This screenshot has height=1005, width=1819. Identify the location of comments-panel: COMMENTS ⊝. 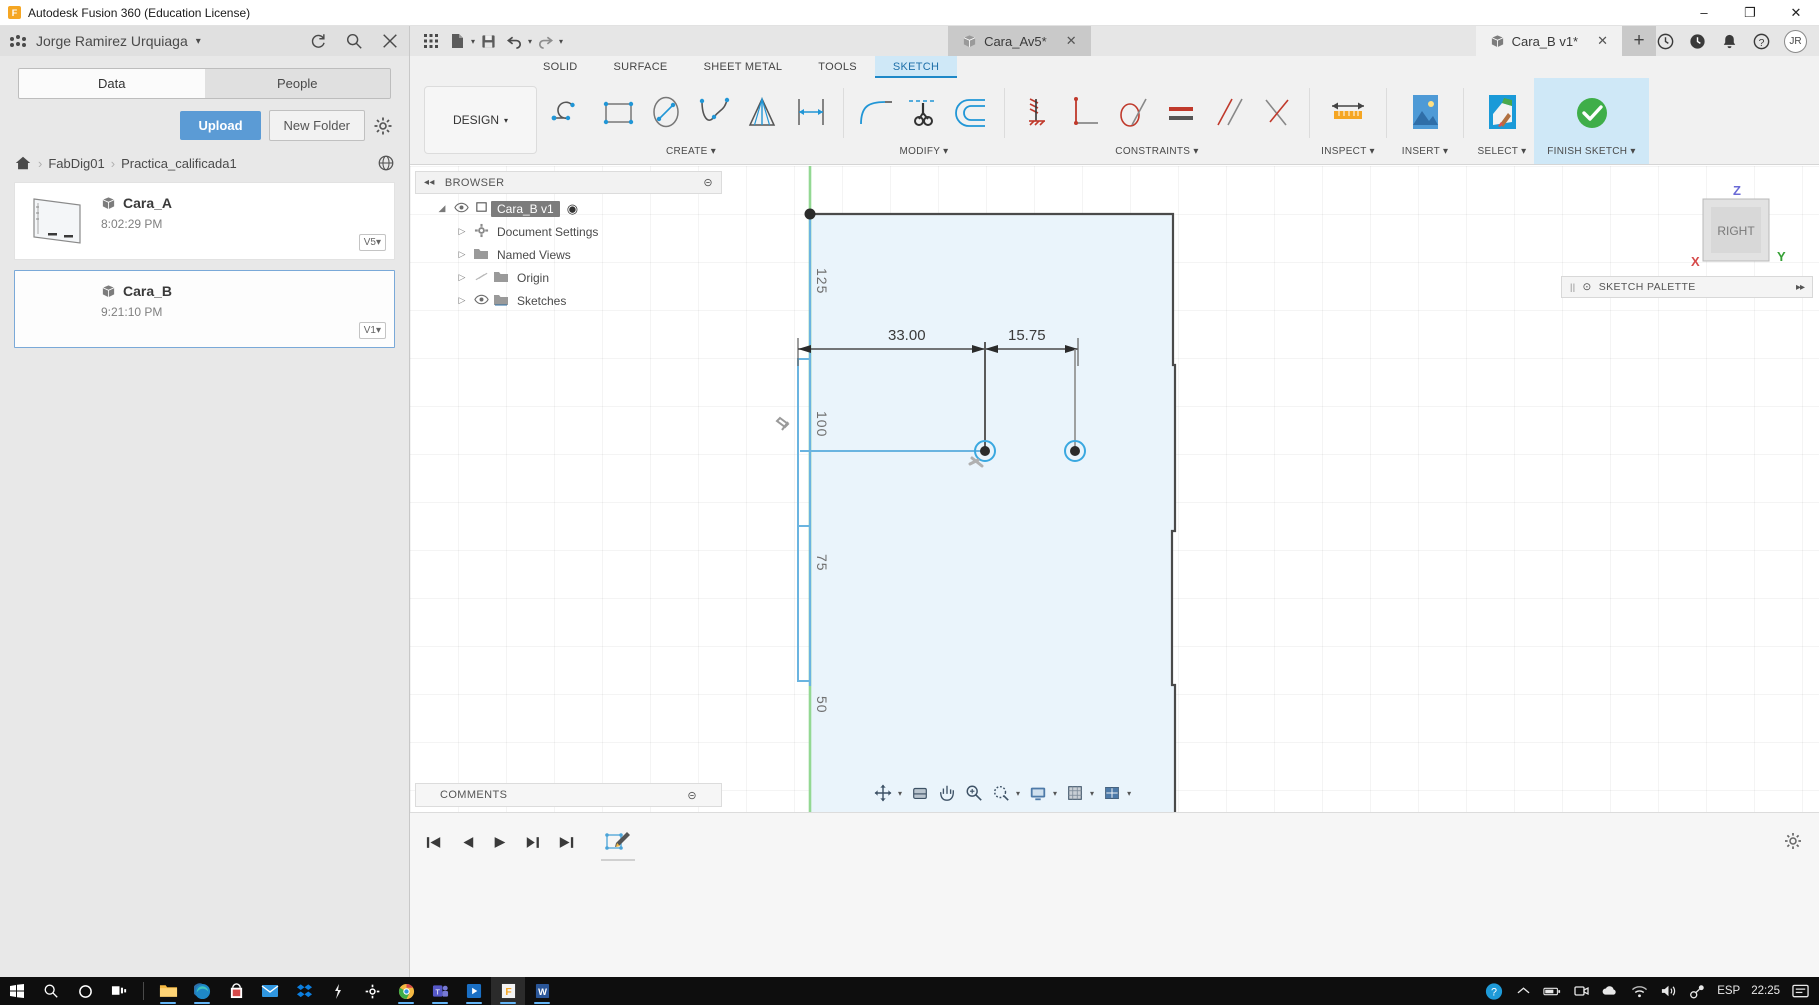
(568, 795).